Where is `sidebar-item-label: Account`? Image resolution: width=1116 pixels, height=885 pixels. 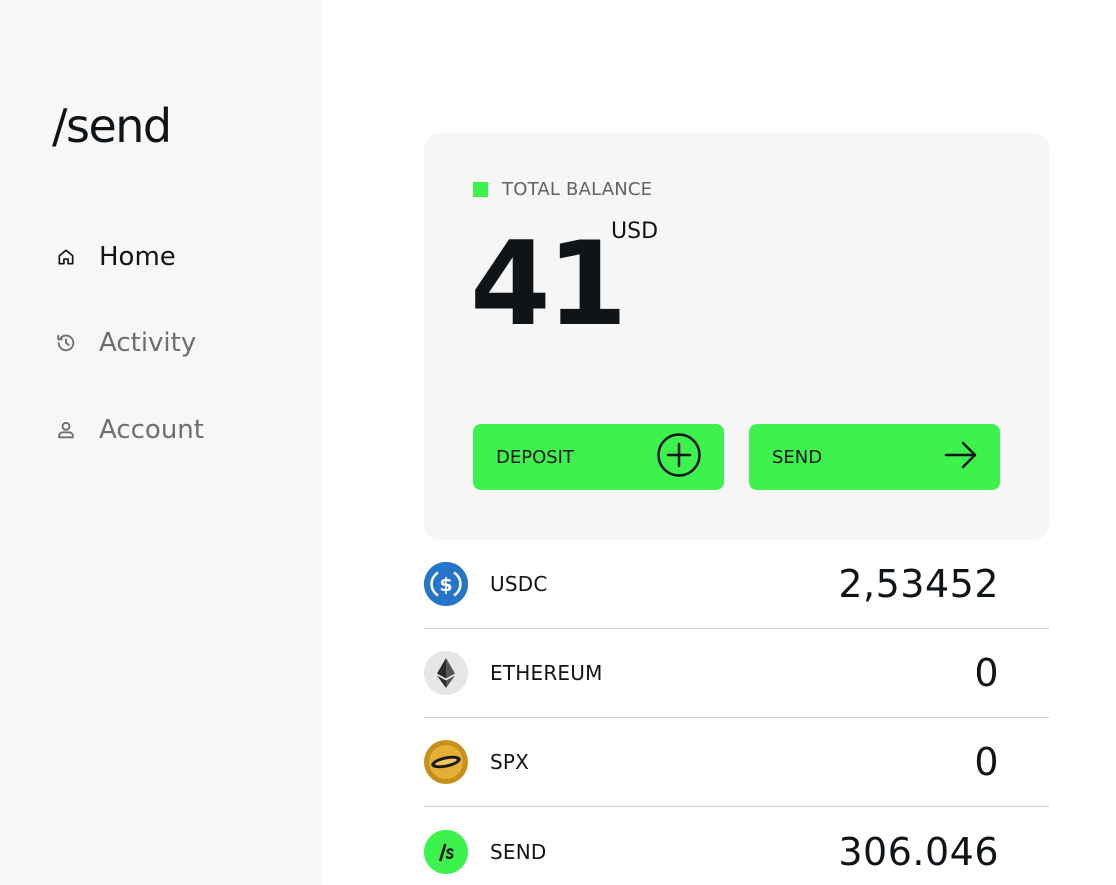
sidebar-item-label: Account is located at coordinates (151, 430).